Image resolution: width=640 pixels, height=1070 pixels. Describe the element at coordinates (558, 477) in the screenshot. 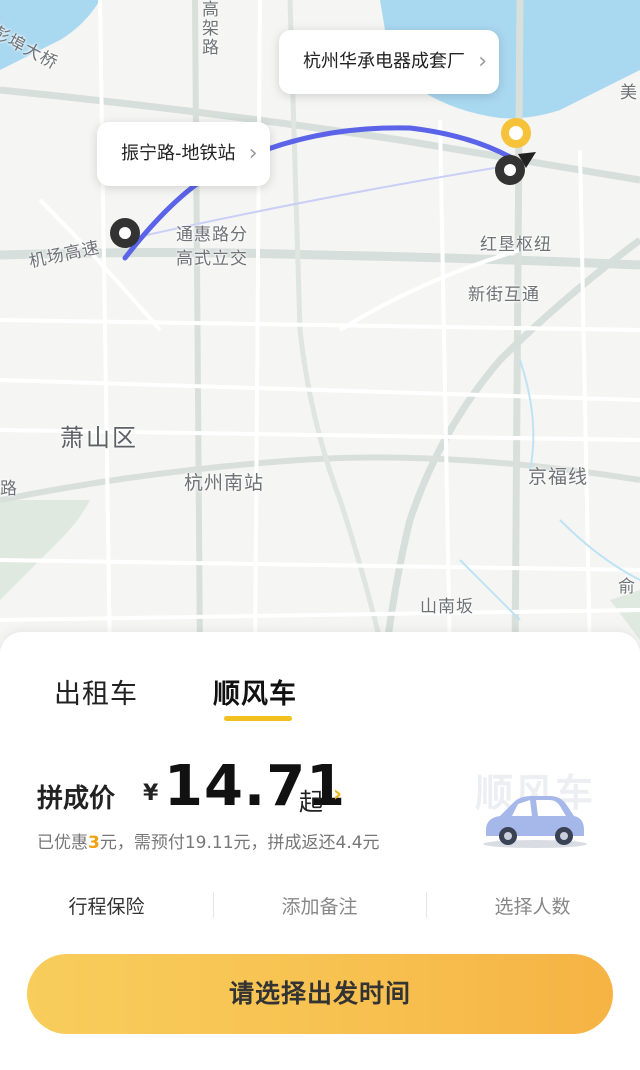

I see `map-label-jingfu: 京福线` at that location.